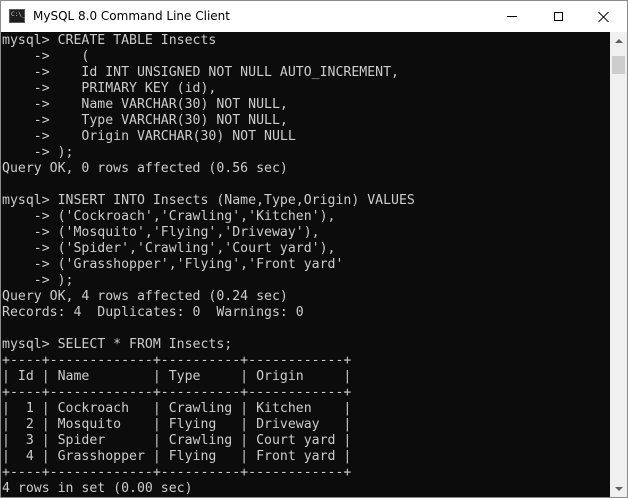 The height and width of the screenshot is (498, 628). Describe the element at coordinates (169, 216) in the screenshot. I see `console-line: -> ('Cockroach','Crawling','Kitchen'),` at that location.